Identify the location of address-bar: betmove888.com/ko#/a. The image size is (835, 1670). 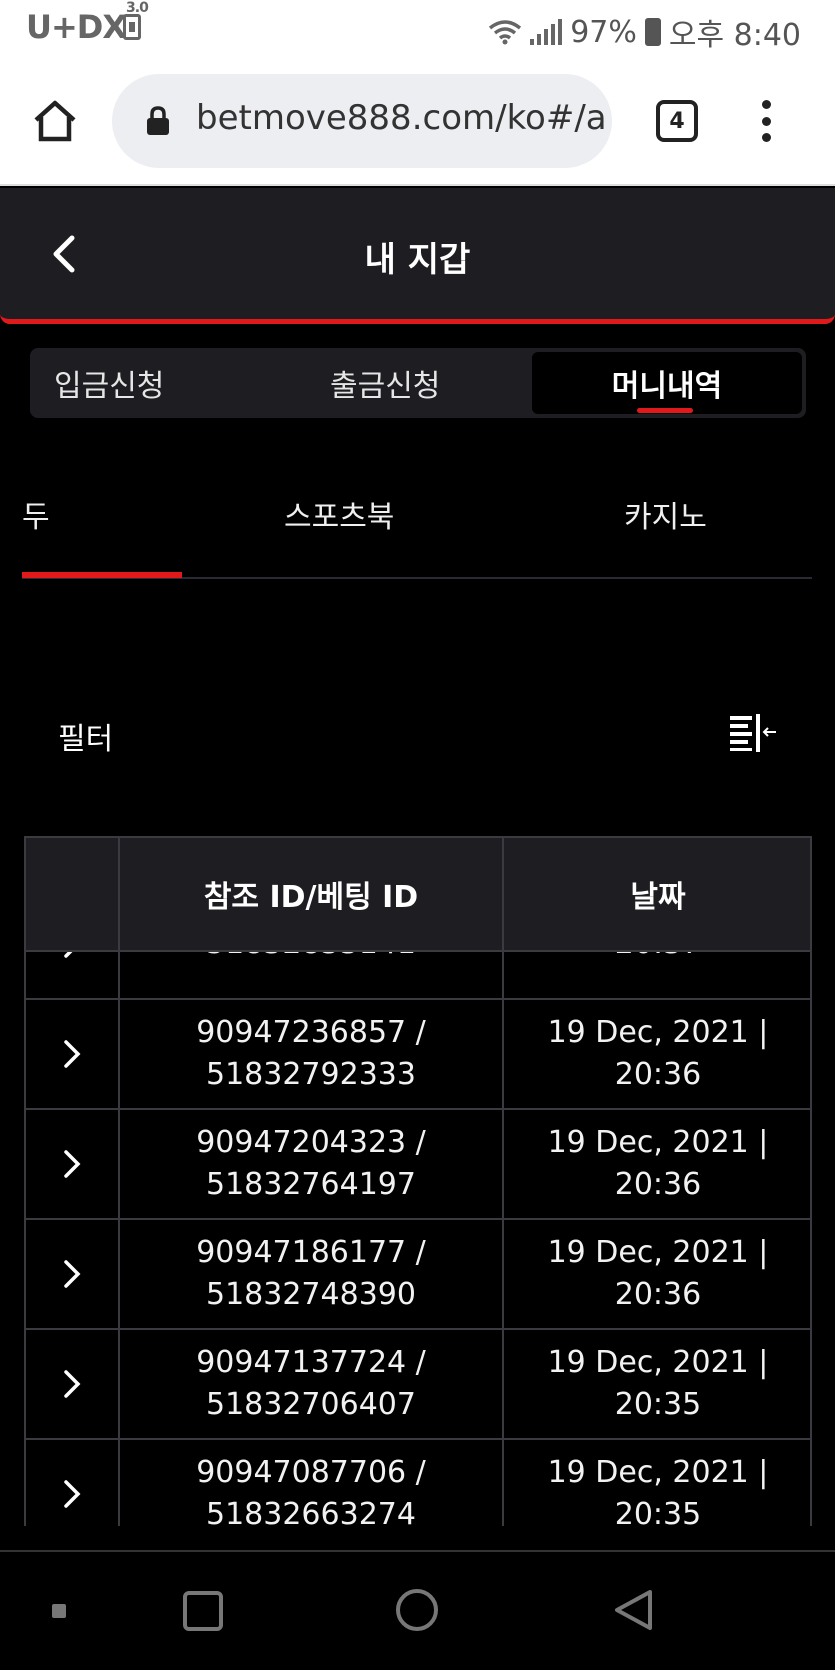
(362, 121).